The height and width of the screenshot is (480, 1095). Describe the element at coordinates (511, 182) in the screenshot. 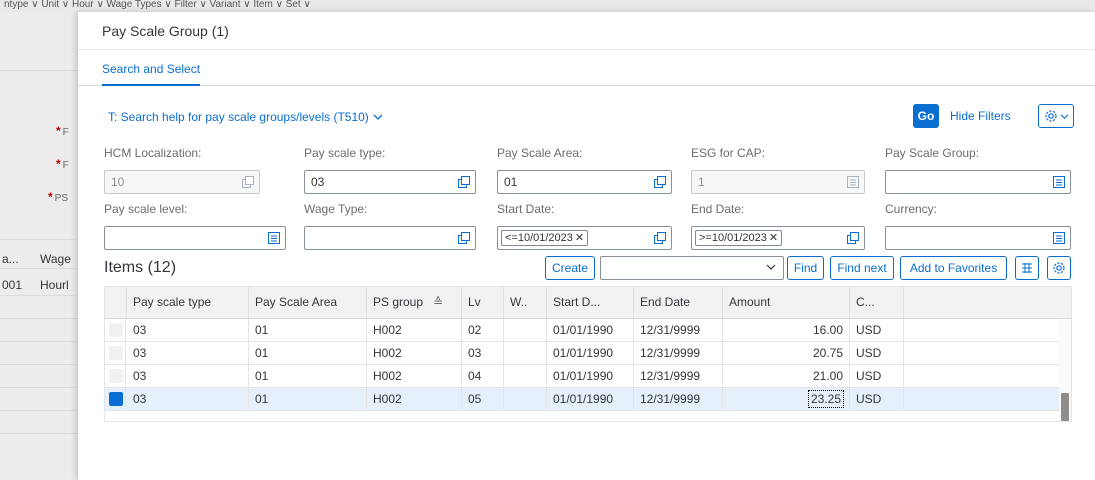

I see `input-value: 01` at that location.